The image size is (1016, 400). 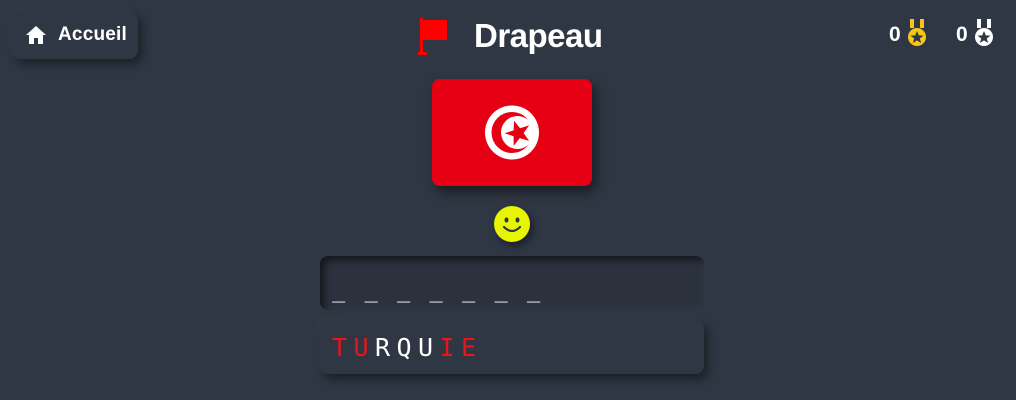 What do you see at coordinates (383, 347) in the screenshot?
I see `guess-letter: R` at bounding box center [383, 347].